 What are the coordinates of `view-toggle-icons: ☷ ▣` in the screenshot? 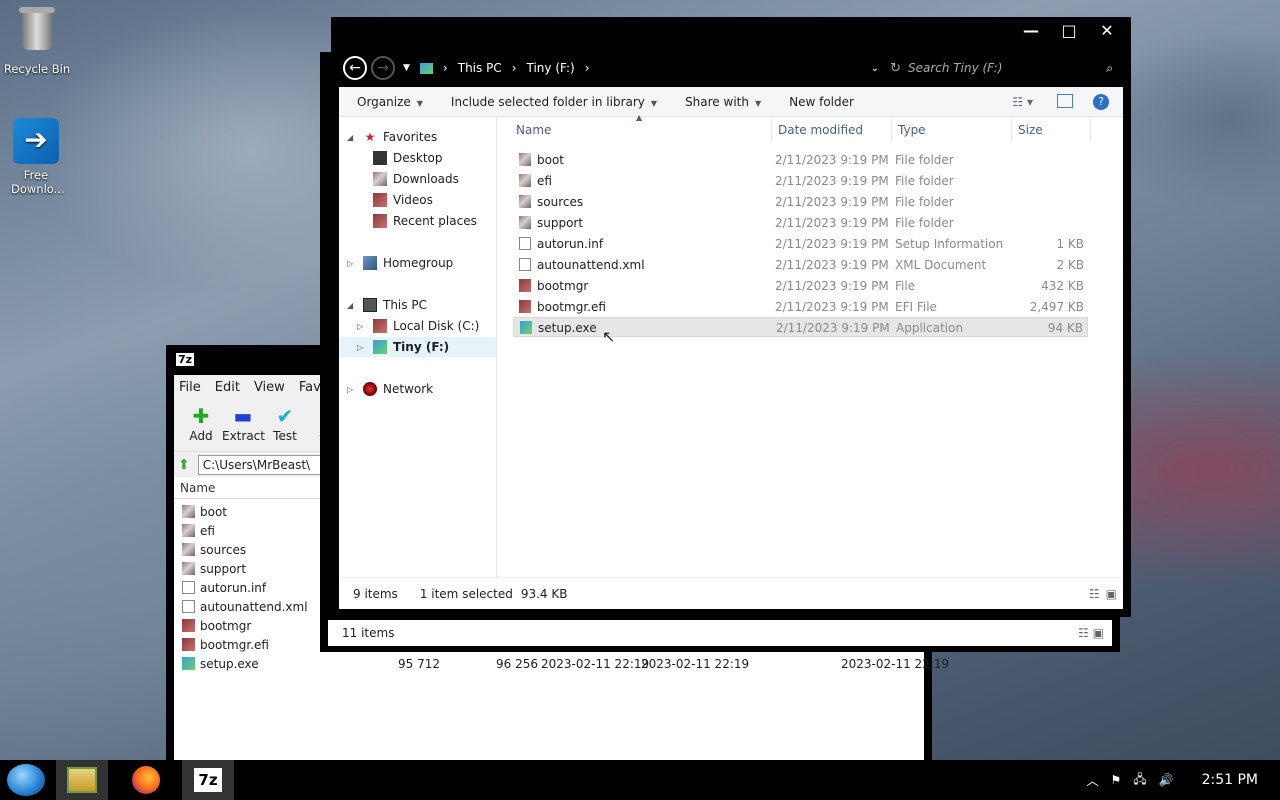 It's located at (1091, 633).